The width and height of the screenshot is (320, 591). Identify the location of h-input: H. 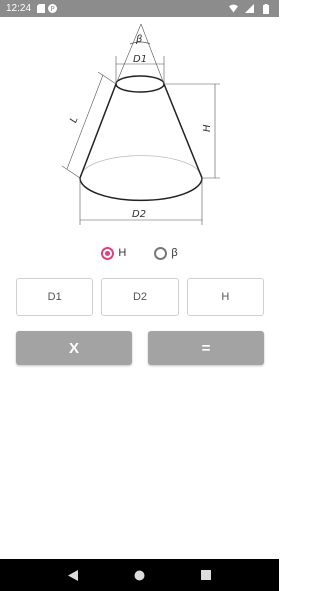
(225, 297).